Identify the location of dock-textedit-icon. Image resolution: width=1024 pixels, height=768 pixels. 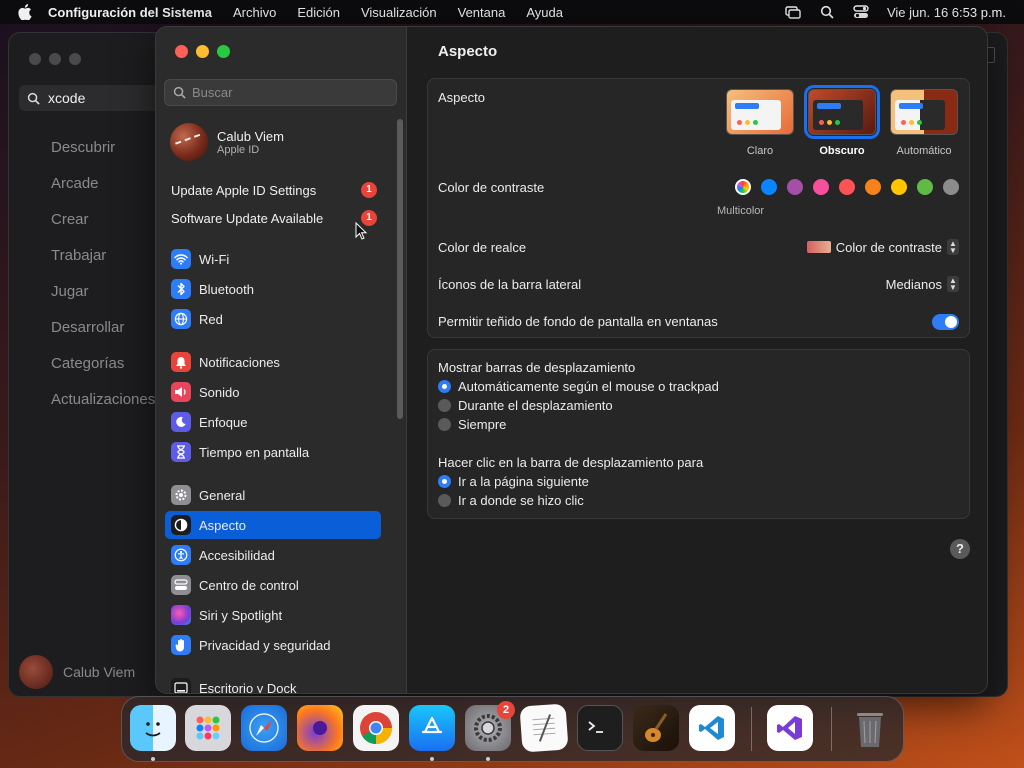
(544, 728).